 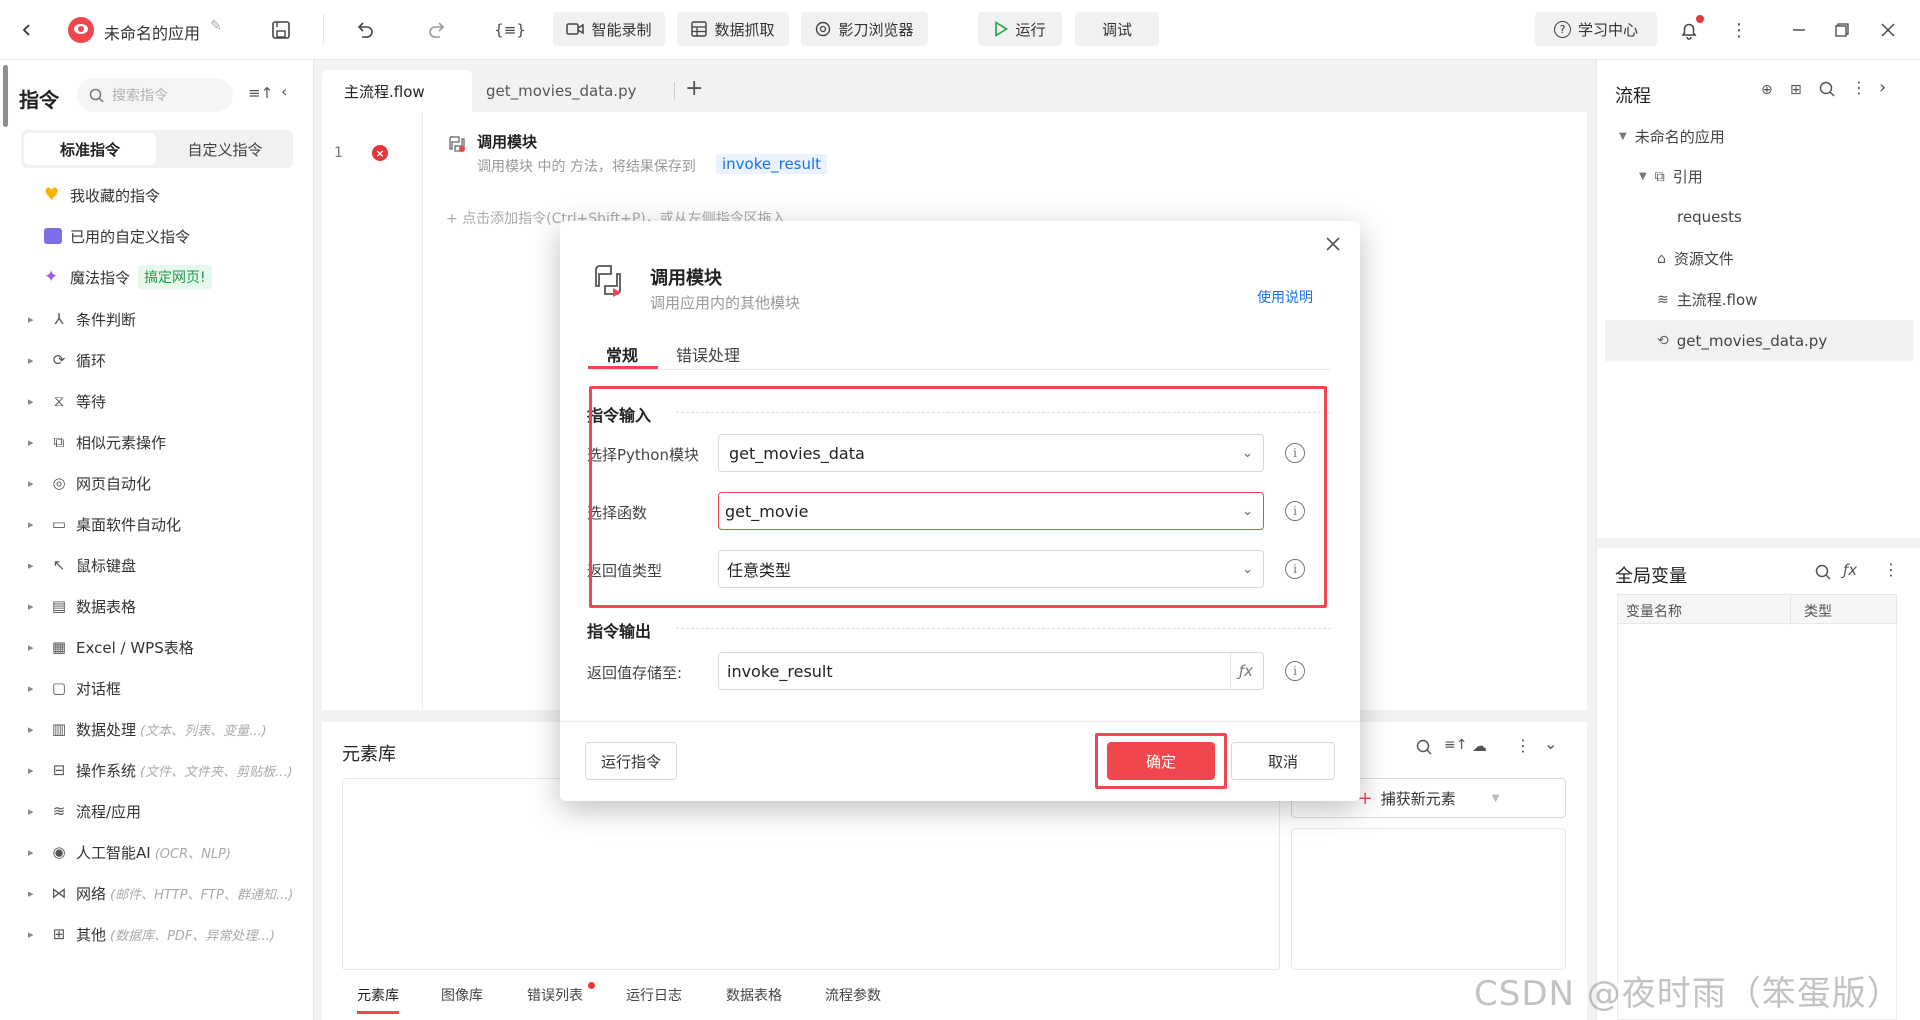 I want to click on panel-scroll-handle, so click(x=5, y=96).